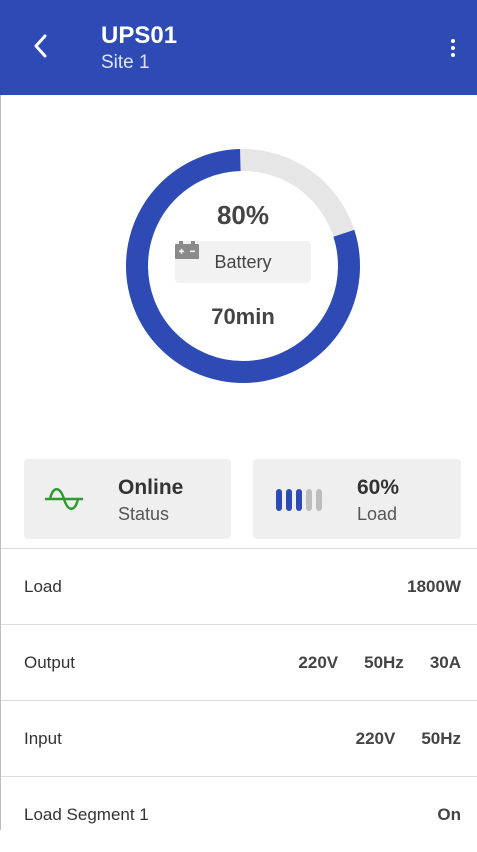  Describe the element at coordinates (187, 250) in the screenshot. I see `battery-icon` at that location.